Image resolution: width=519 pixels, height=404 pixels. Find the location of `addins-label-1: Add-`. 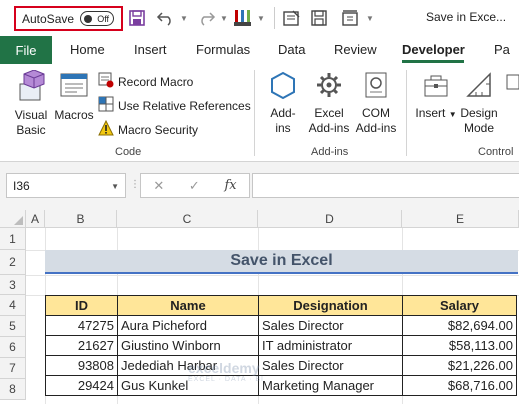

addins-label-1: Add- is located at coordinates (283, 113).